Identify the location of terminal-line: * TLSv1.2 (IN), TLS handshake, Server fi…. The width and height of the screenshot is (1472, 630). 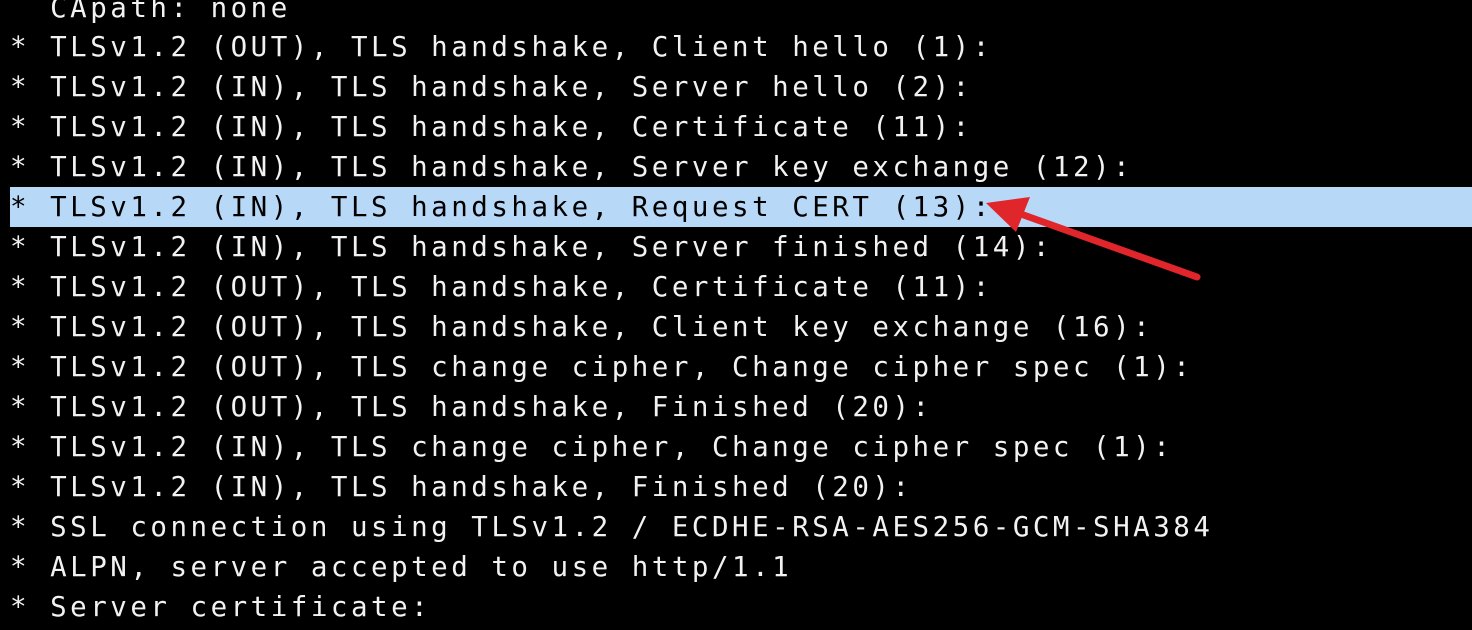
(531, 247).